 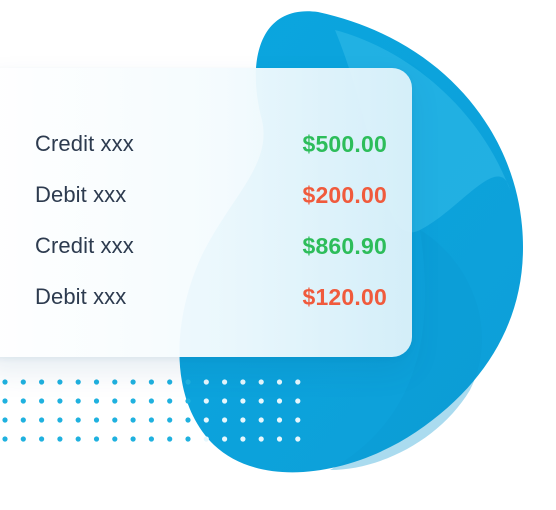 I want to click on transaction-amount: $500.00, so click(x=344, y=144).